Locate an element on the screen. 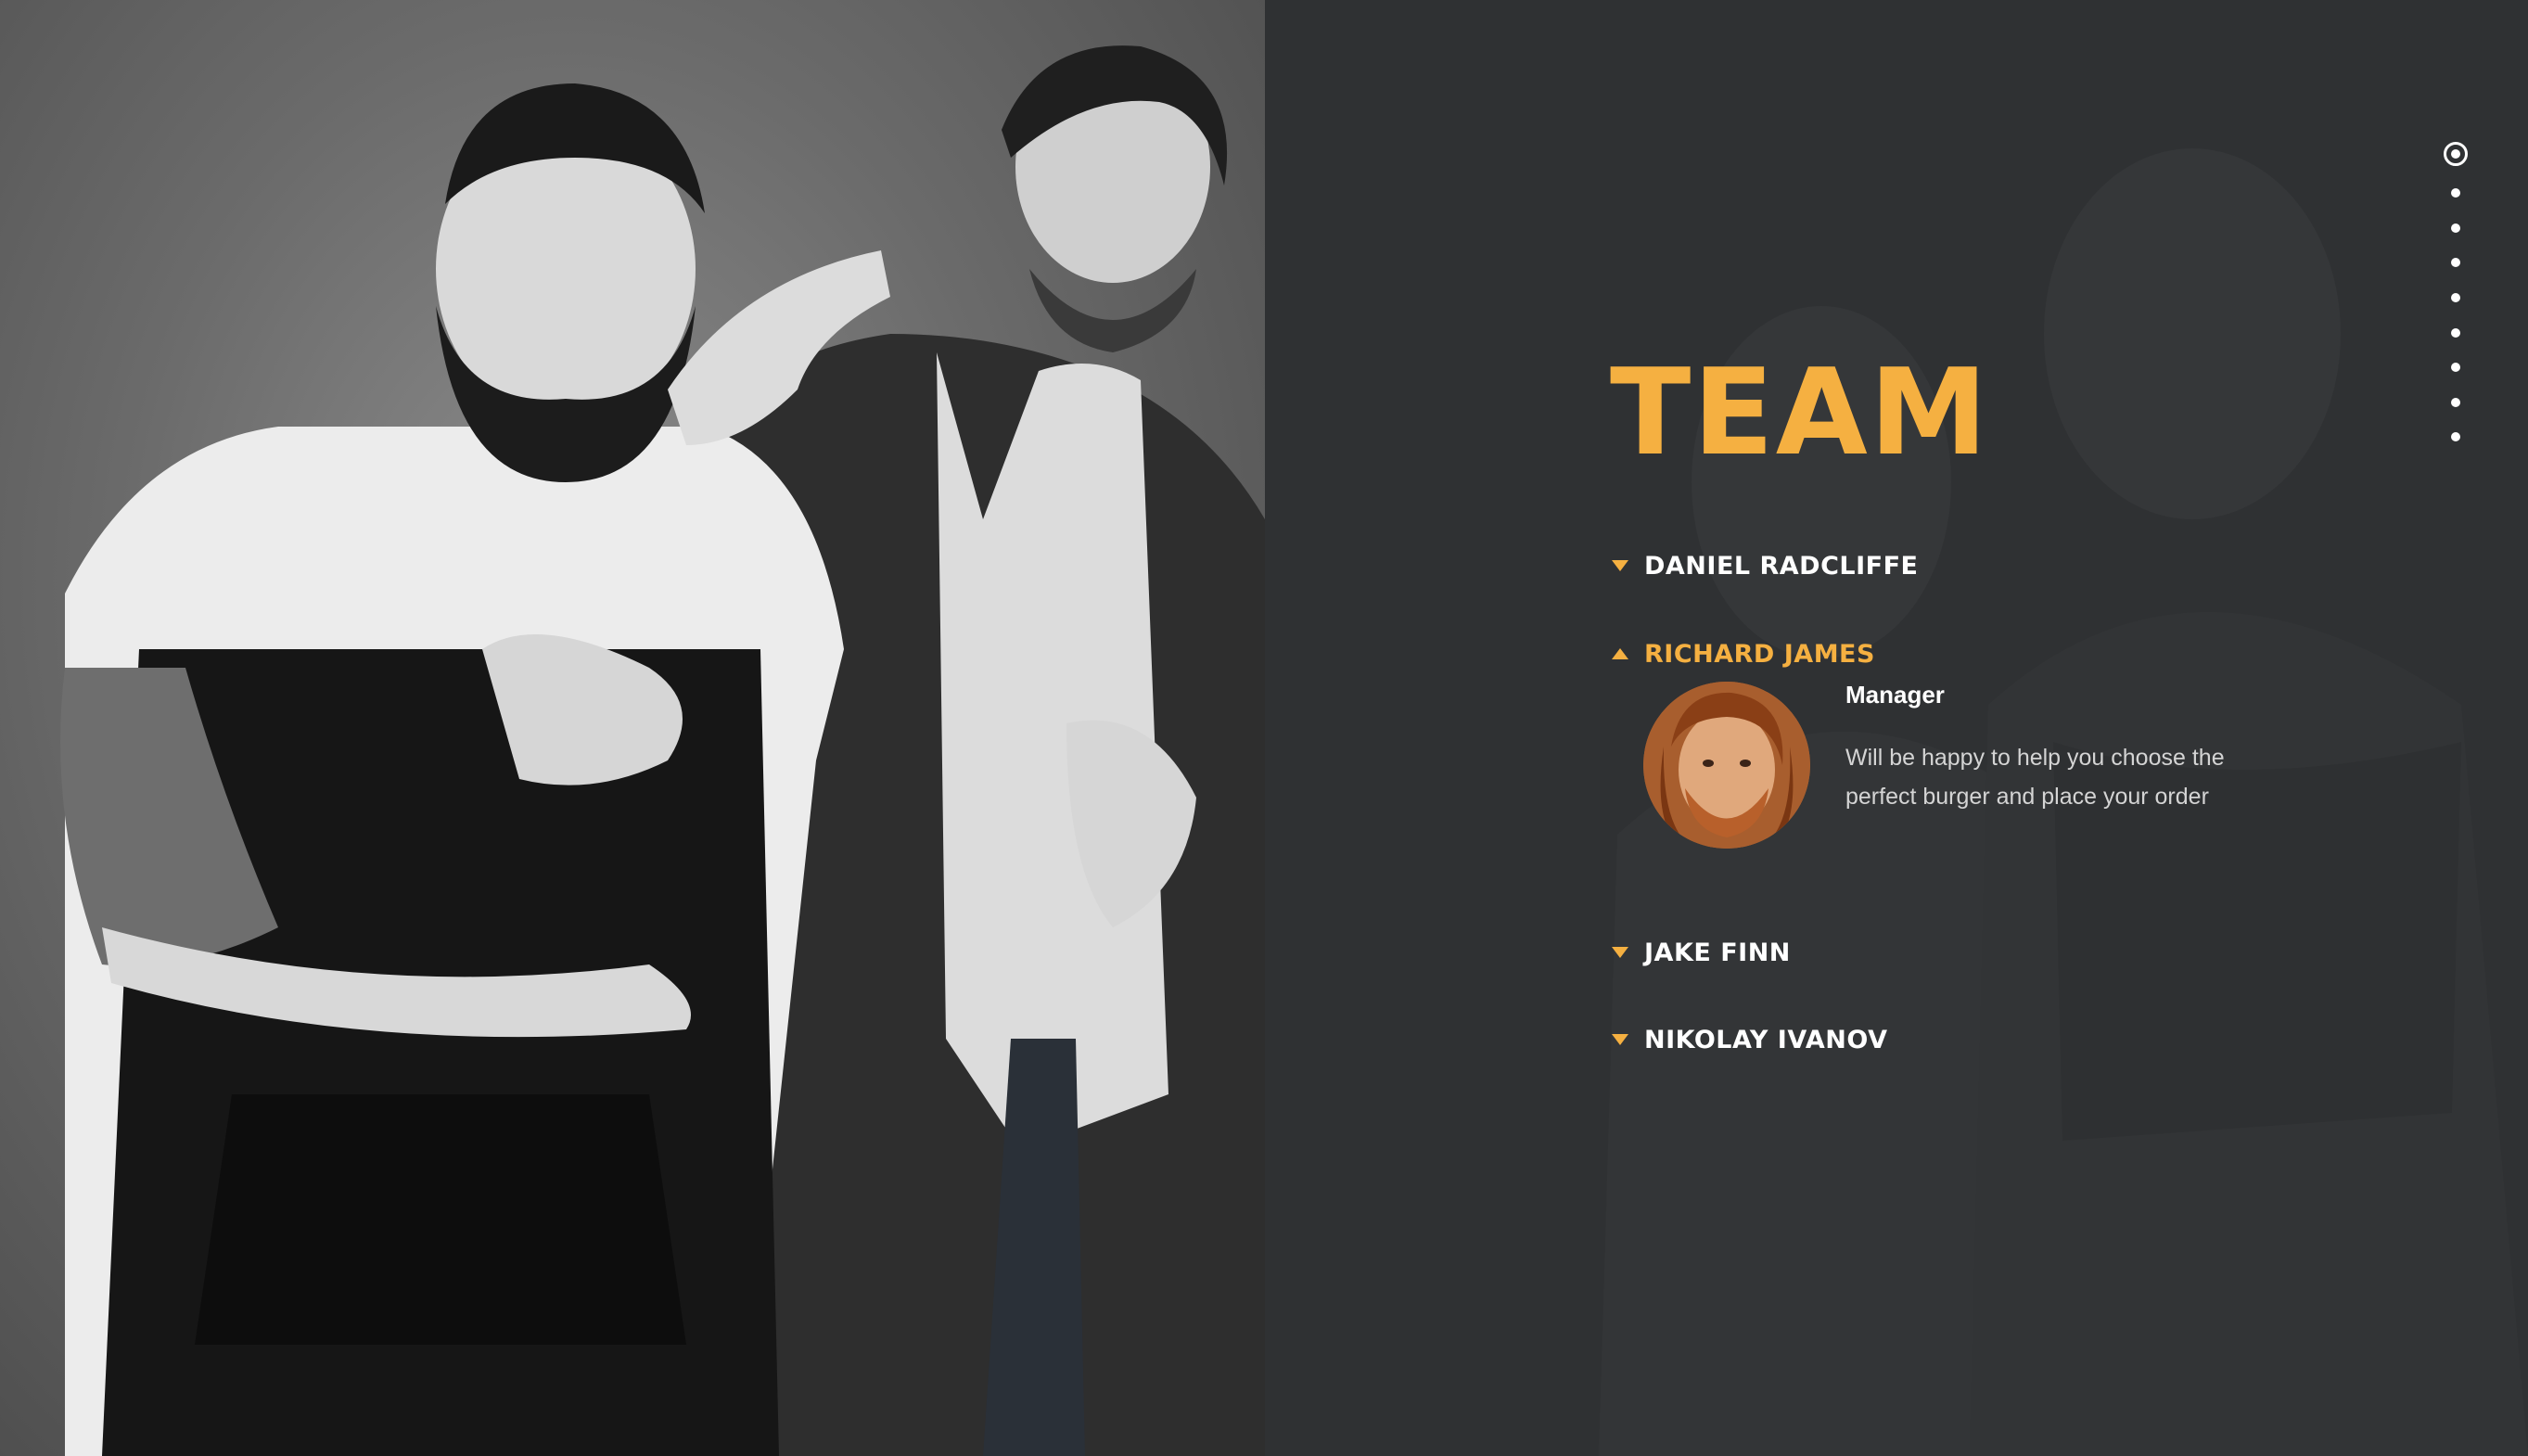 The width and height of the screenshot is (2528, 1456). team-member-jake: JAKE FINN is located at coordinates (1936, 952).